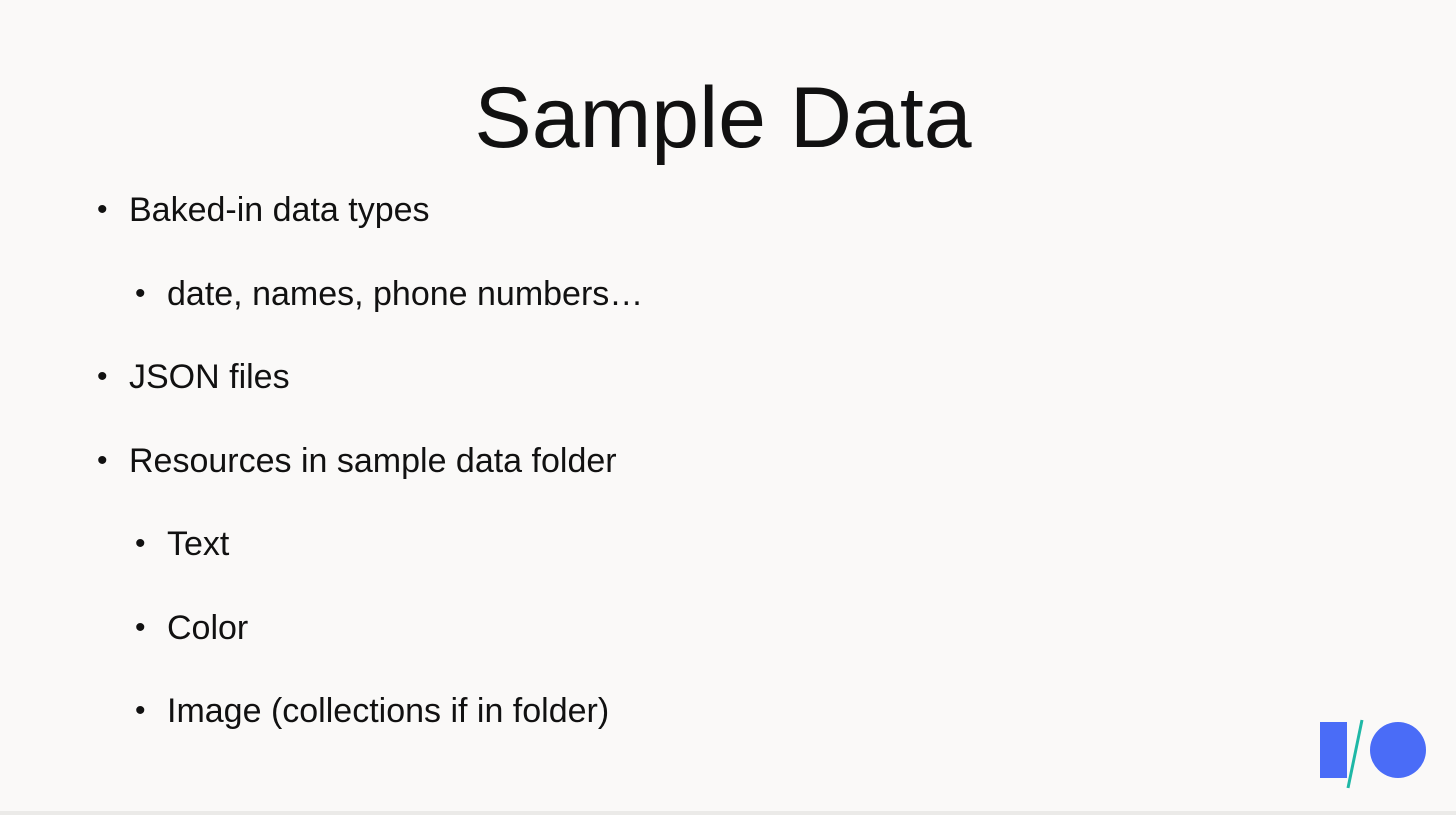 This screenshot has width=1456, height=815. Describe the element at coordinates (1398, 750) in the screenshot. I see `logo-circle` at that location.